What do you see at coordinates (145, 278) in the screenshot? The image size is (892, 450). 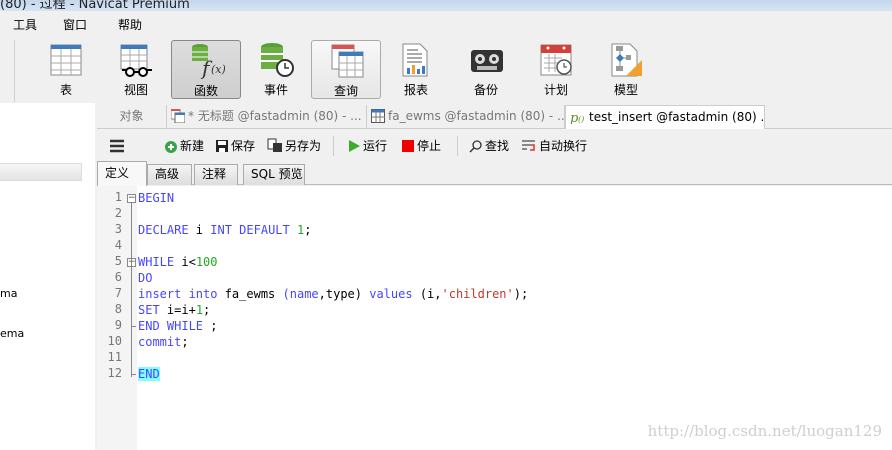 I see `code-line: DO` at bounding box center [145, 278].